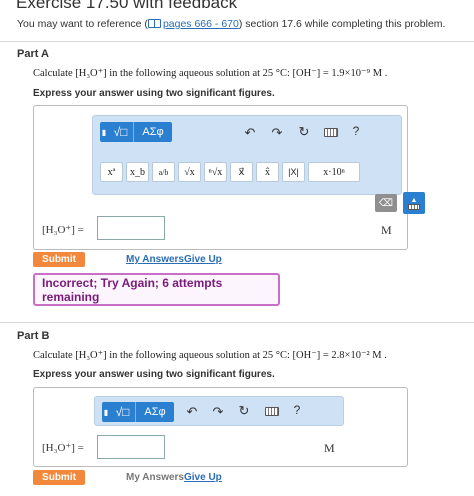  Describe the element at coordinates (386, 203) in the screenshot. I see `backspace-icon: ⌫` at that location.